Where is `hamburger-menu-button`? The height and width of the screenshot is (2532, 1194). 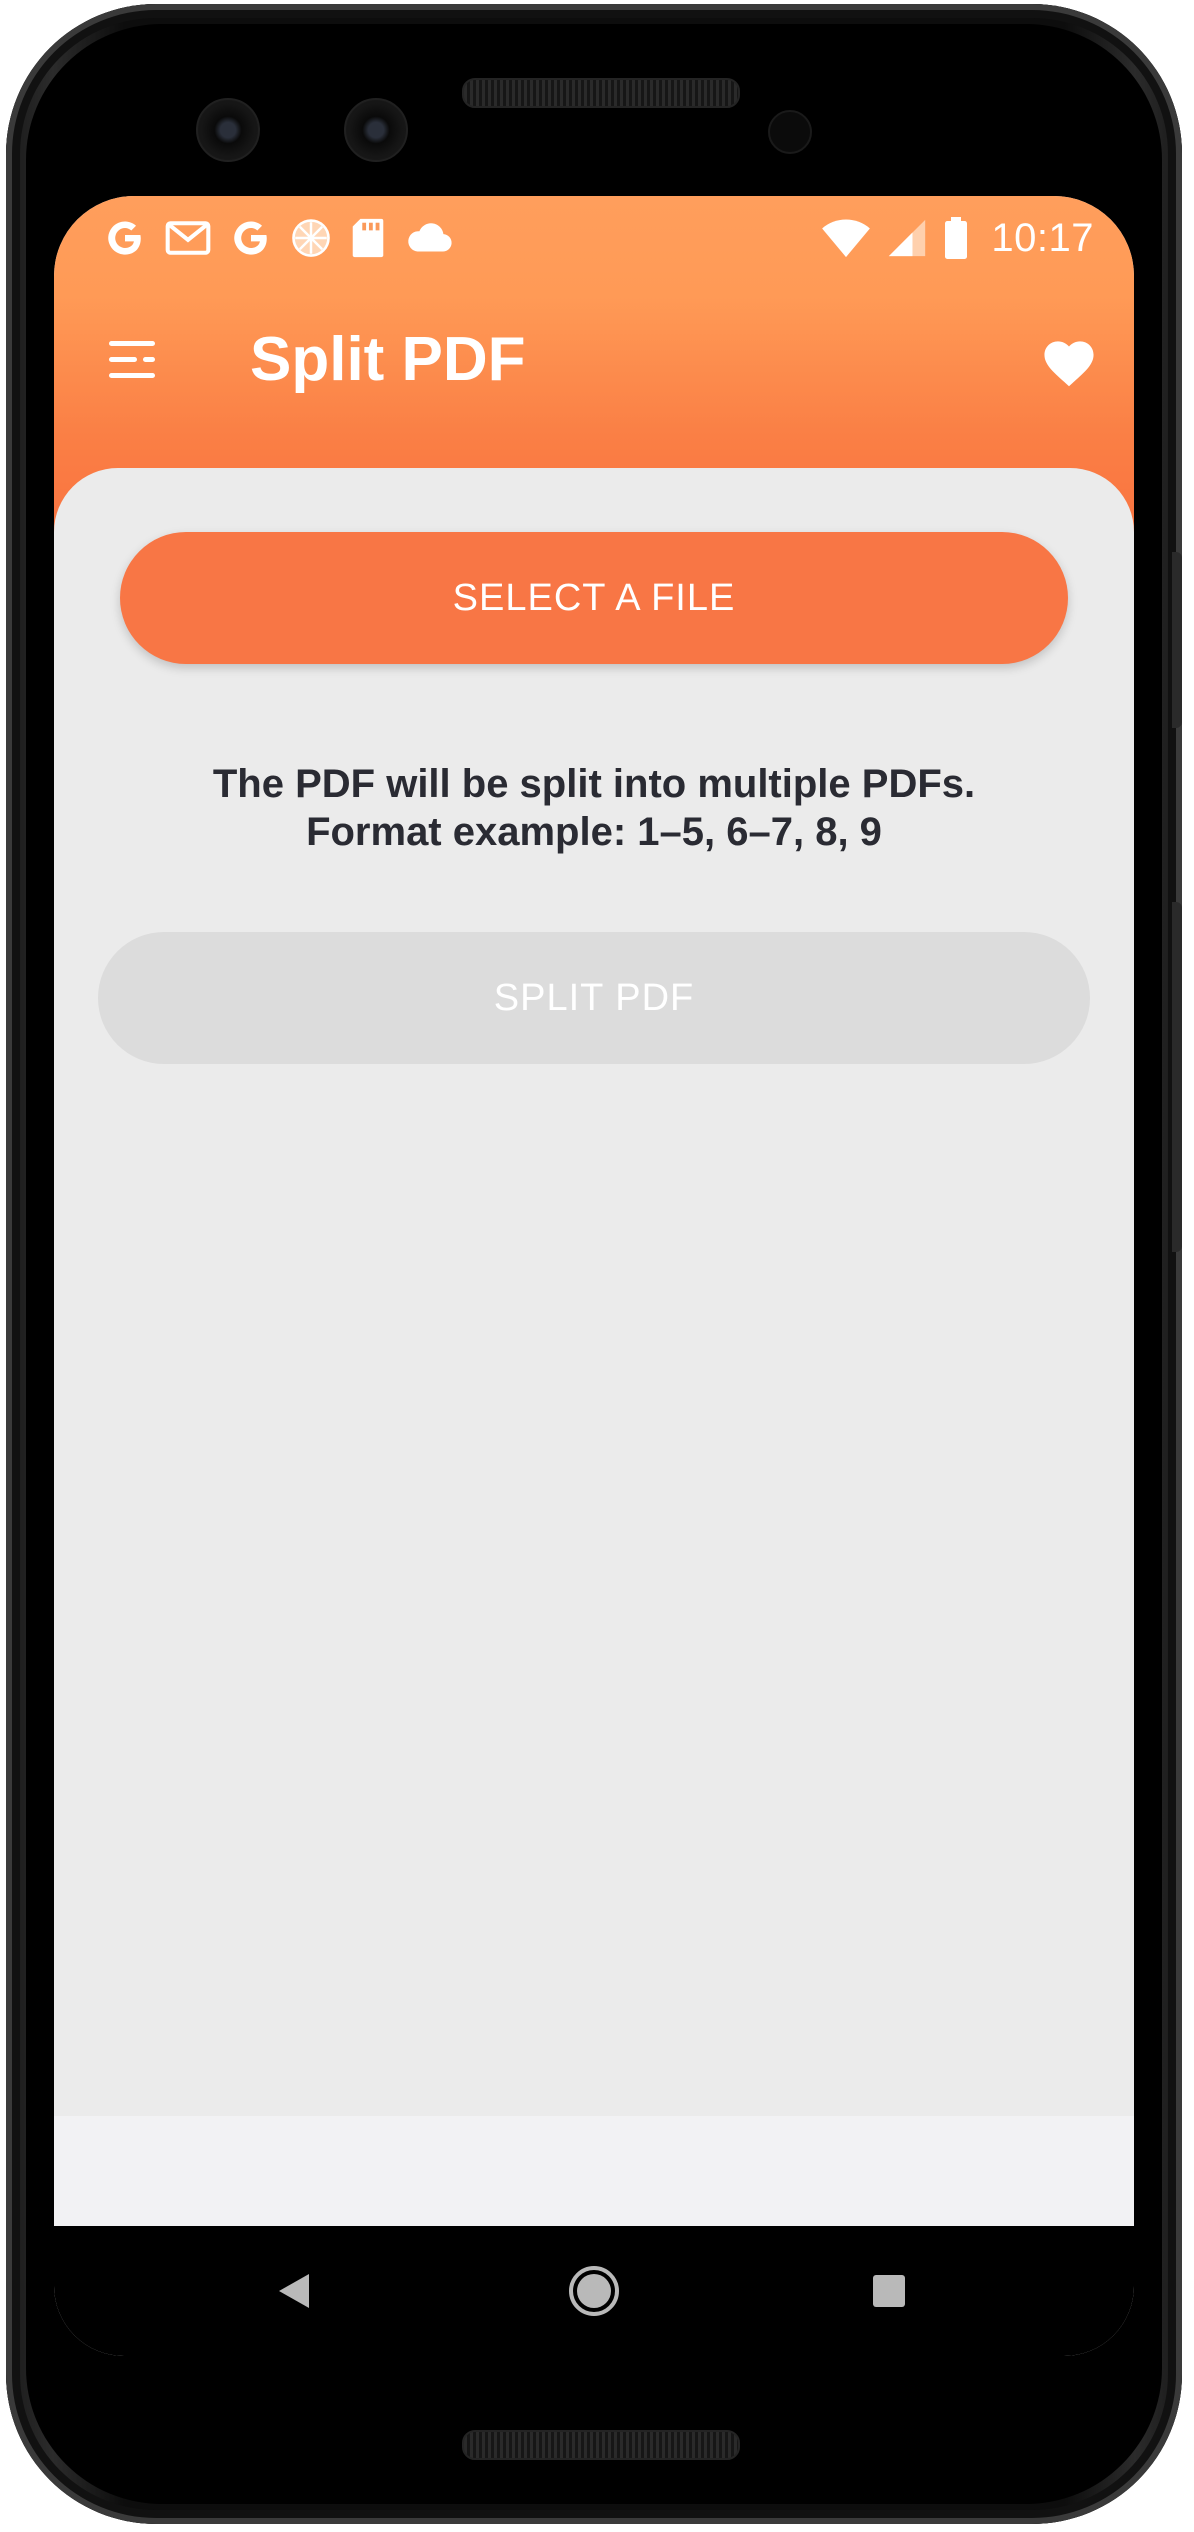
hamburger-menu-button is located at coordinates (134, 360).